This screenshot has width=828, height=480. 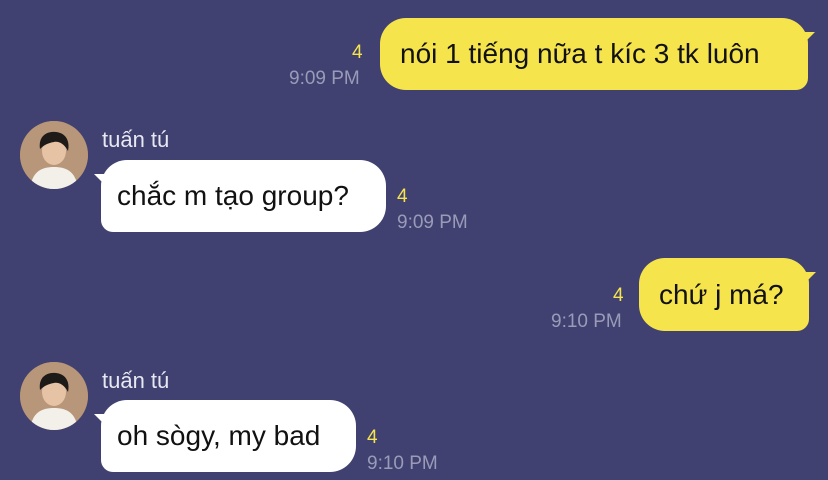 What do you see at coordinates (721, 294) in the screenshot?
I see `message-text: chứ j má?` at bounding box center [721, 294].